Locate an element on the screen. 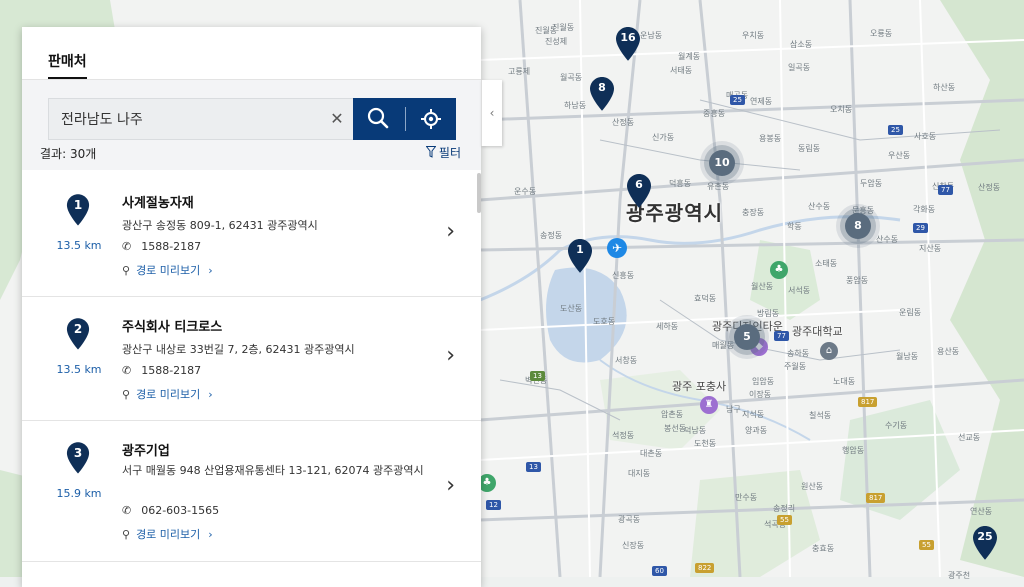 This screenshot has width=1024, height=587. filter-label: 필터 is located at coordinates (449, 153).